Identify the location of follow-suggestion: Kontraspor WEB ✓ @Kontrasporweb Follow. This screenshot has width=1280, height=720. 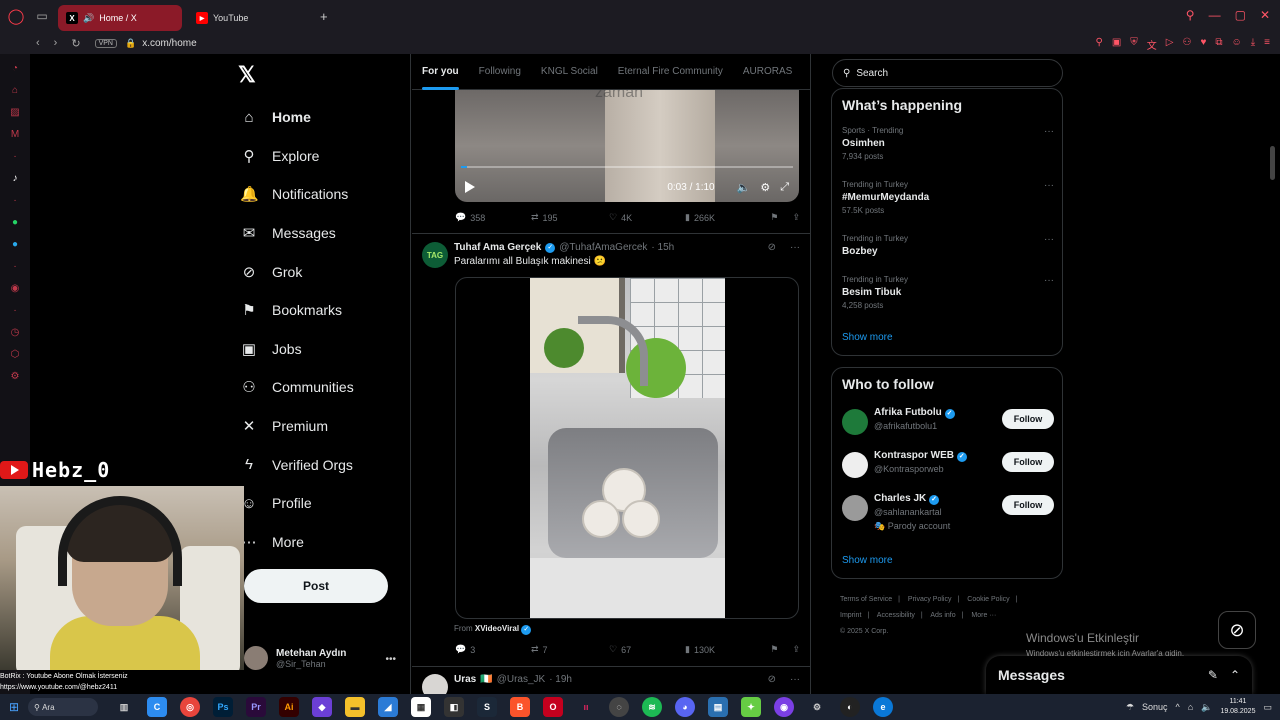
(948, 468).